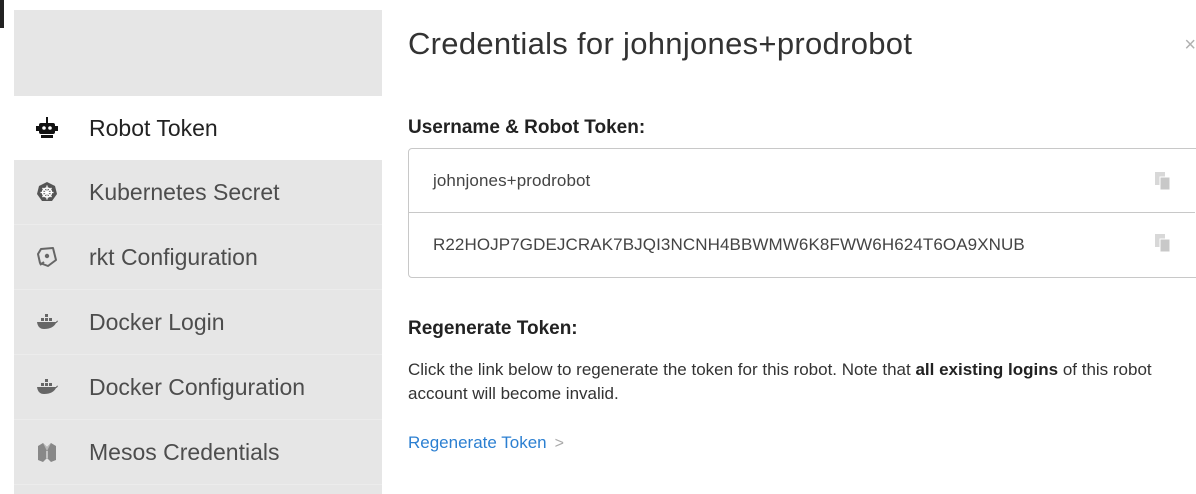 The width and height of the screenshot is (1196, 494). I want to click on credentials-heading: Username & Robot Token:, so click(527, 127).